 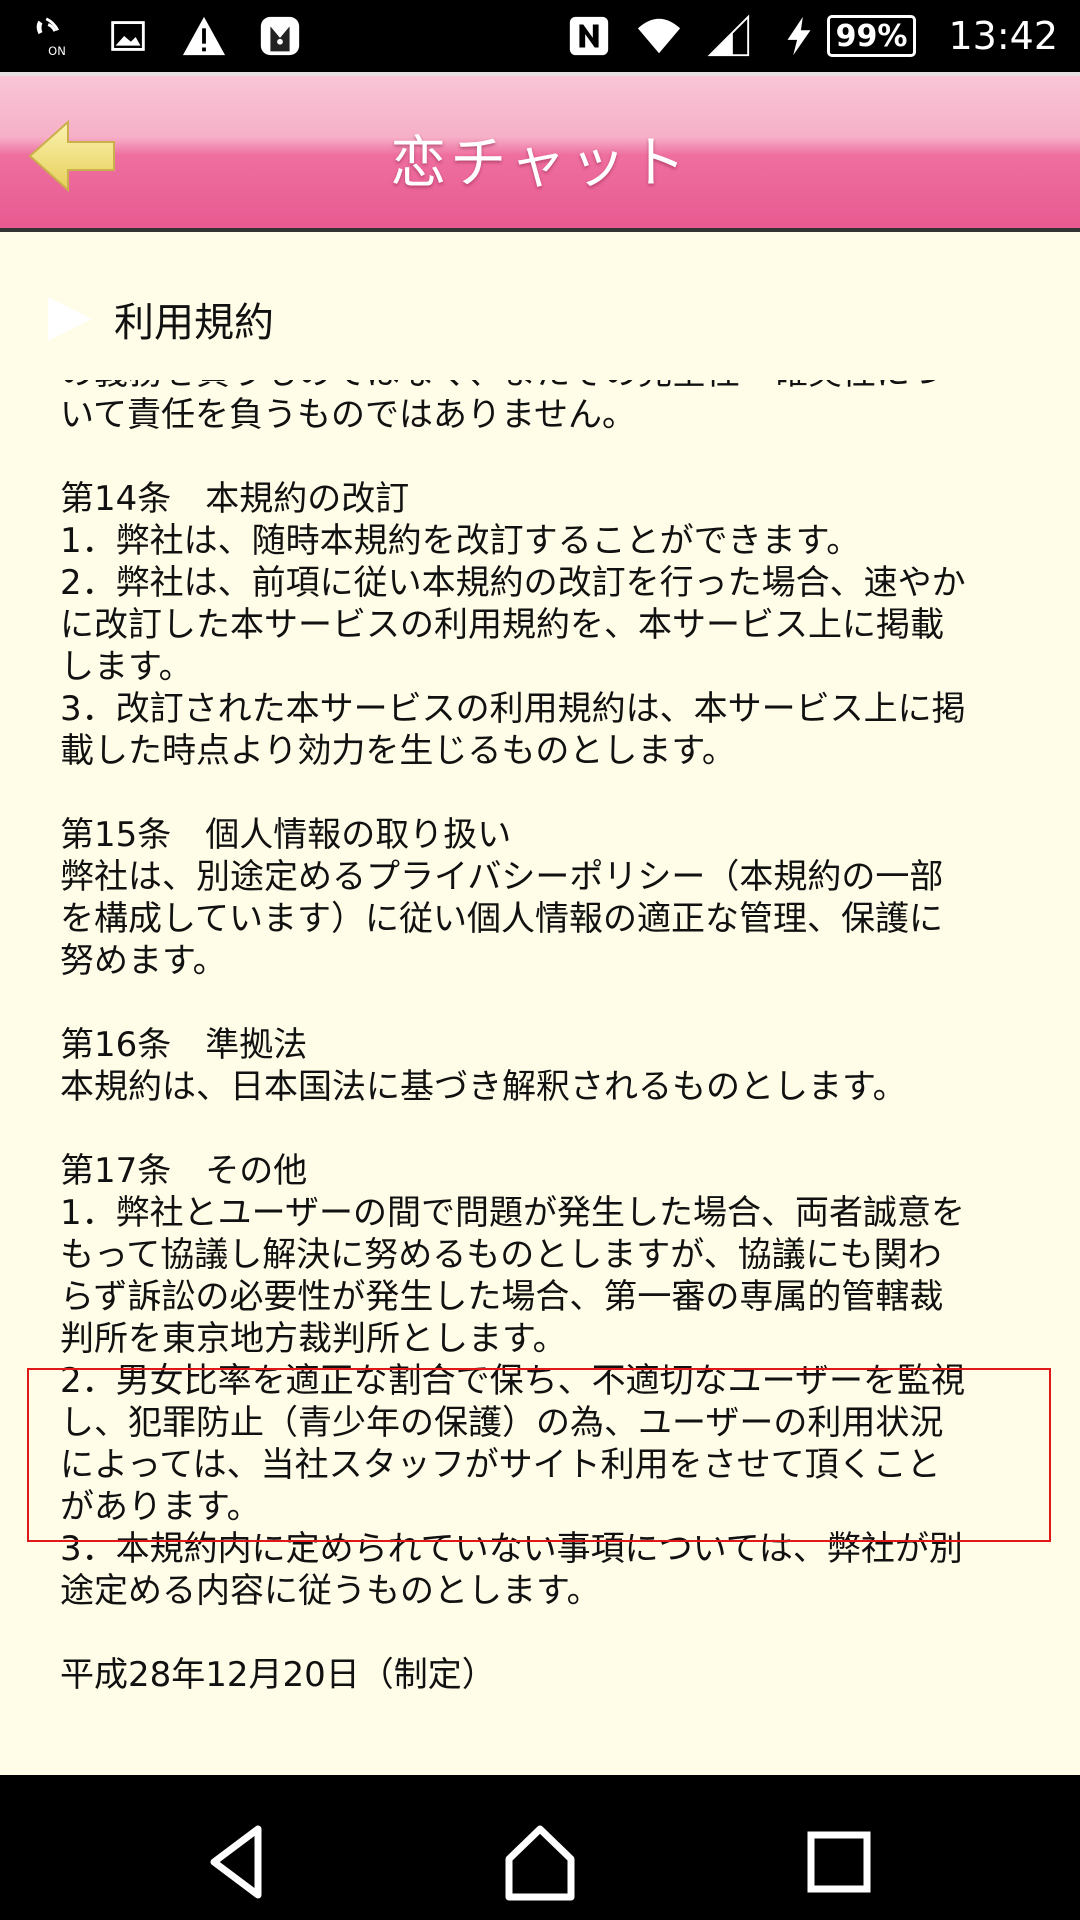 What do you see at coordinates (236, 1862) in the screenshot?
I see `back-triangle-icon` at bounding box center [236, 1862].